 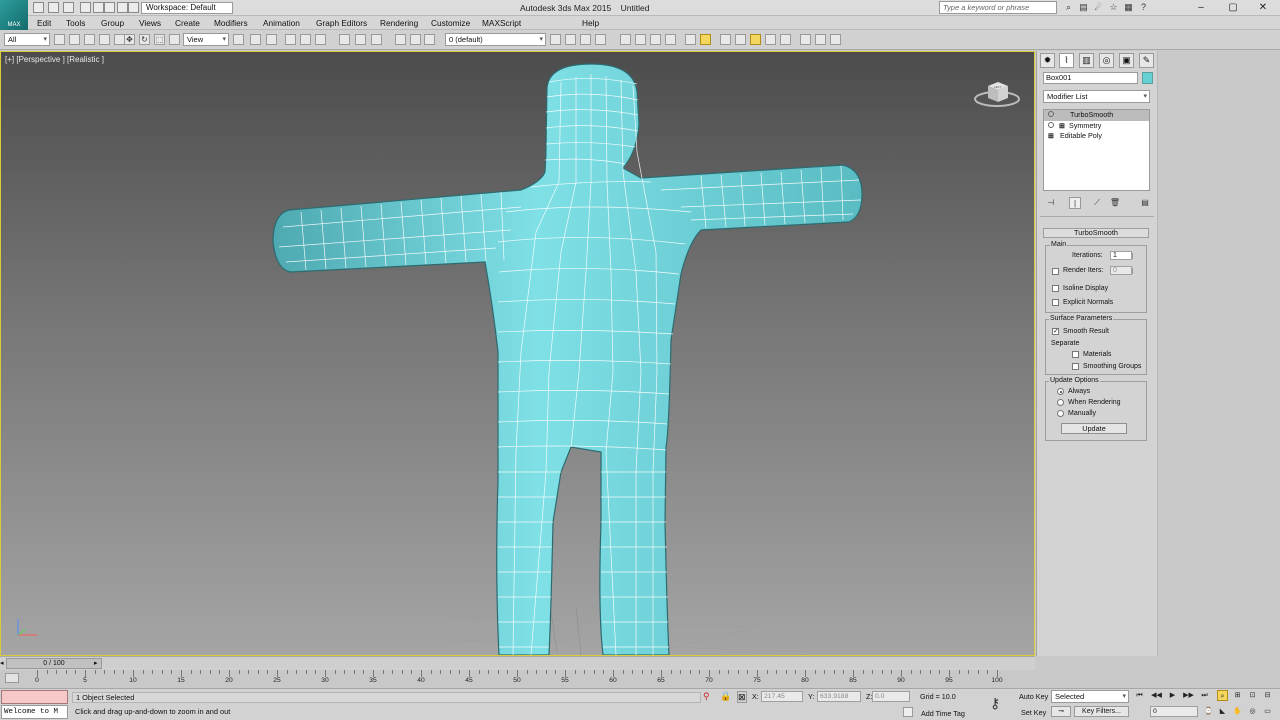 What do you see at coordinates (1060, 391) in the screenshot?
I see `always-radio` at bounding box center [1060, 391].